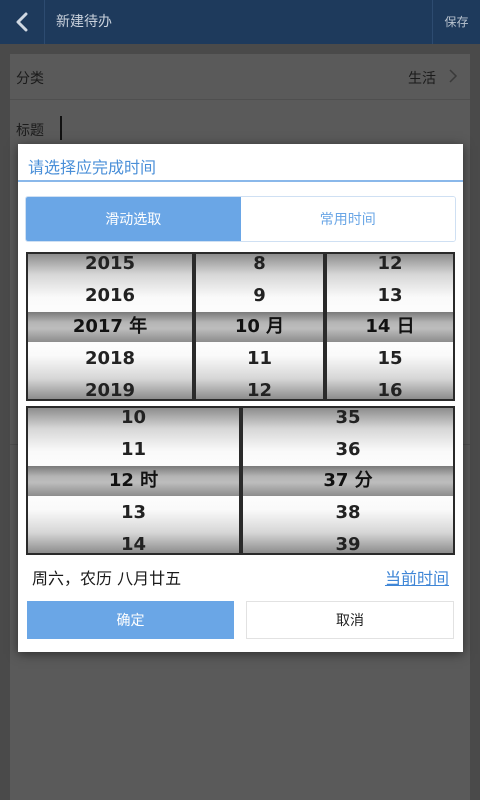 The height and width of the screenshot is (800, 480). Describe the element at coordinates (92, 167) in the screenshot. I see `dialog-title: 请选择应完成时间` at that location.